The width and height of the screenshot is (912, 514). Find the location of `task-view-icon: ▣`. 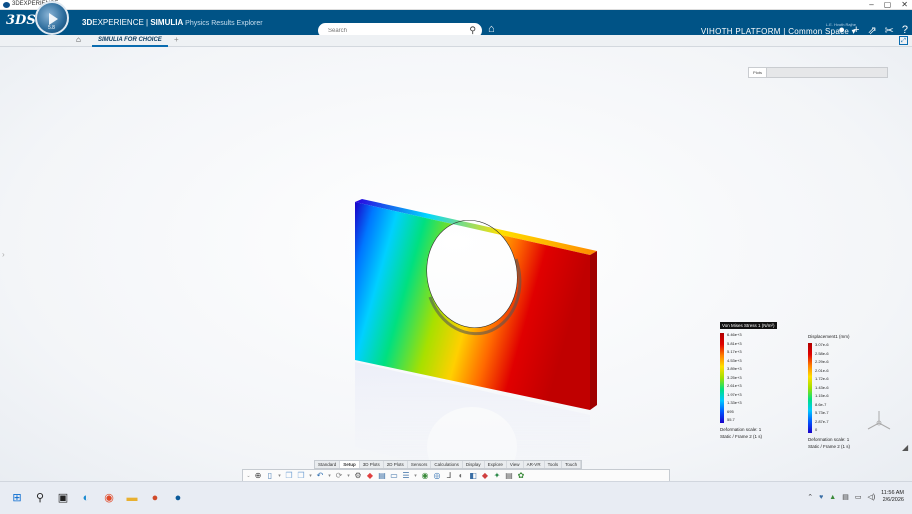

task-view-icon: ▣ is located at coordinates (63, 498).